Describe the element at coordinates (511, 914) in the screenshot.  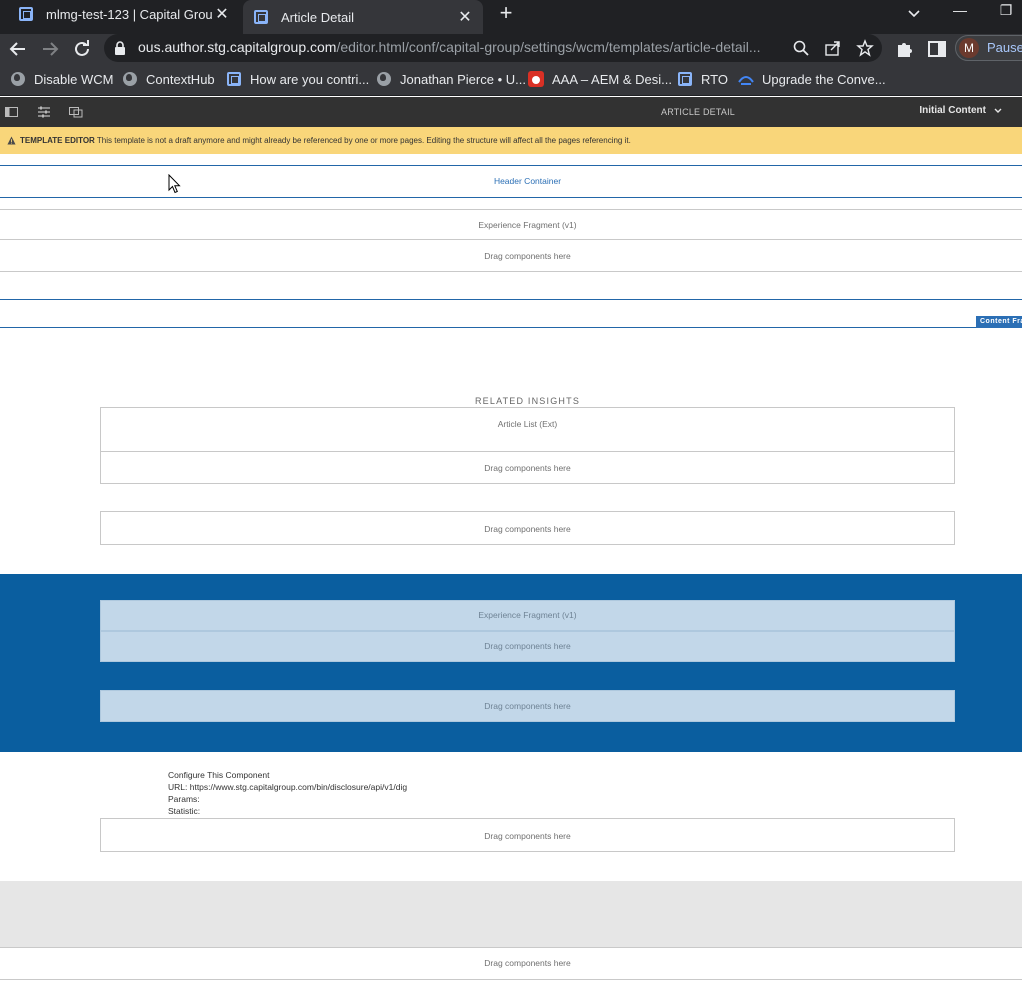
I see `grey-section` at that location.